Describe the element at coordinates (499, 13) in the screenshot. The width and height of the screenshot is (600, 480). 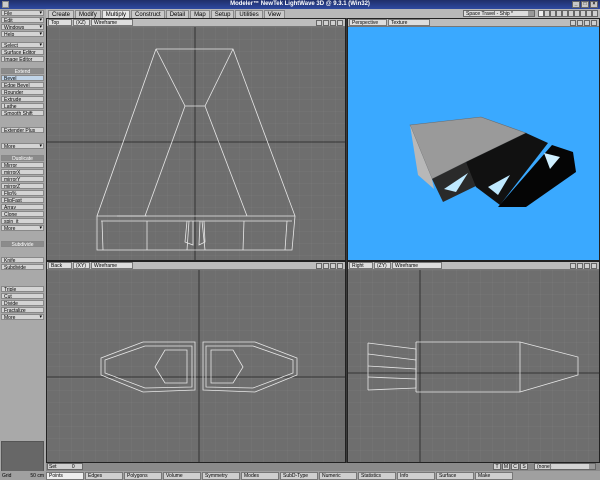
I see `scene-select: Space Travel - Ship *` at that location.